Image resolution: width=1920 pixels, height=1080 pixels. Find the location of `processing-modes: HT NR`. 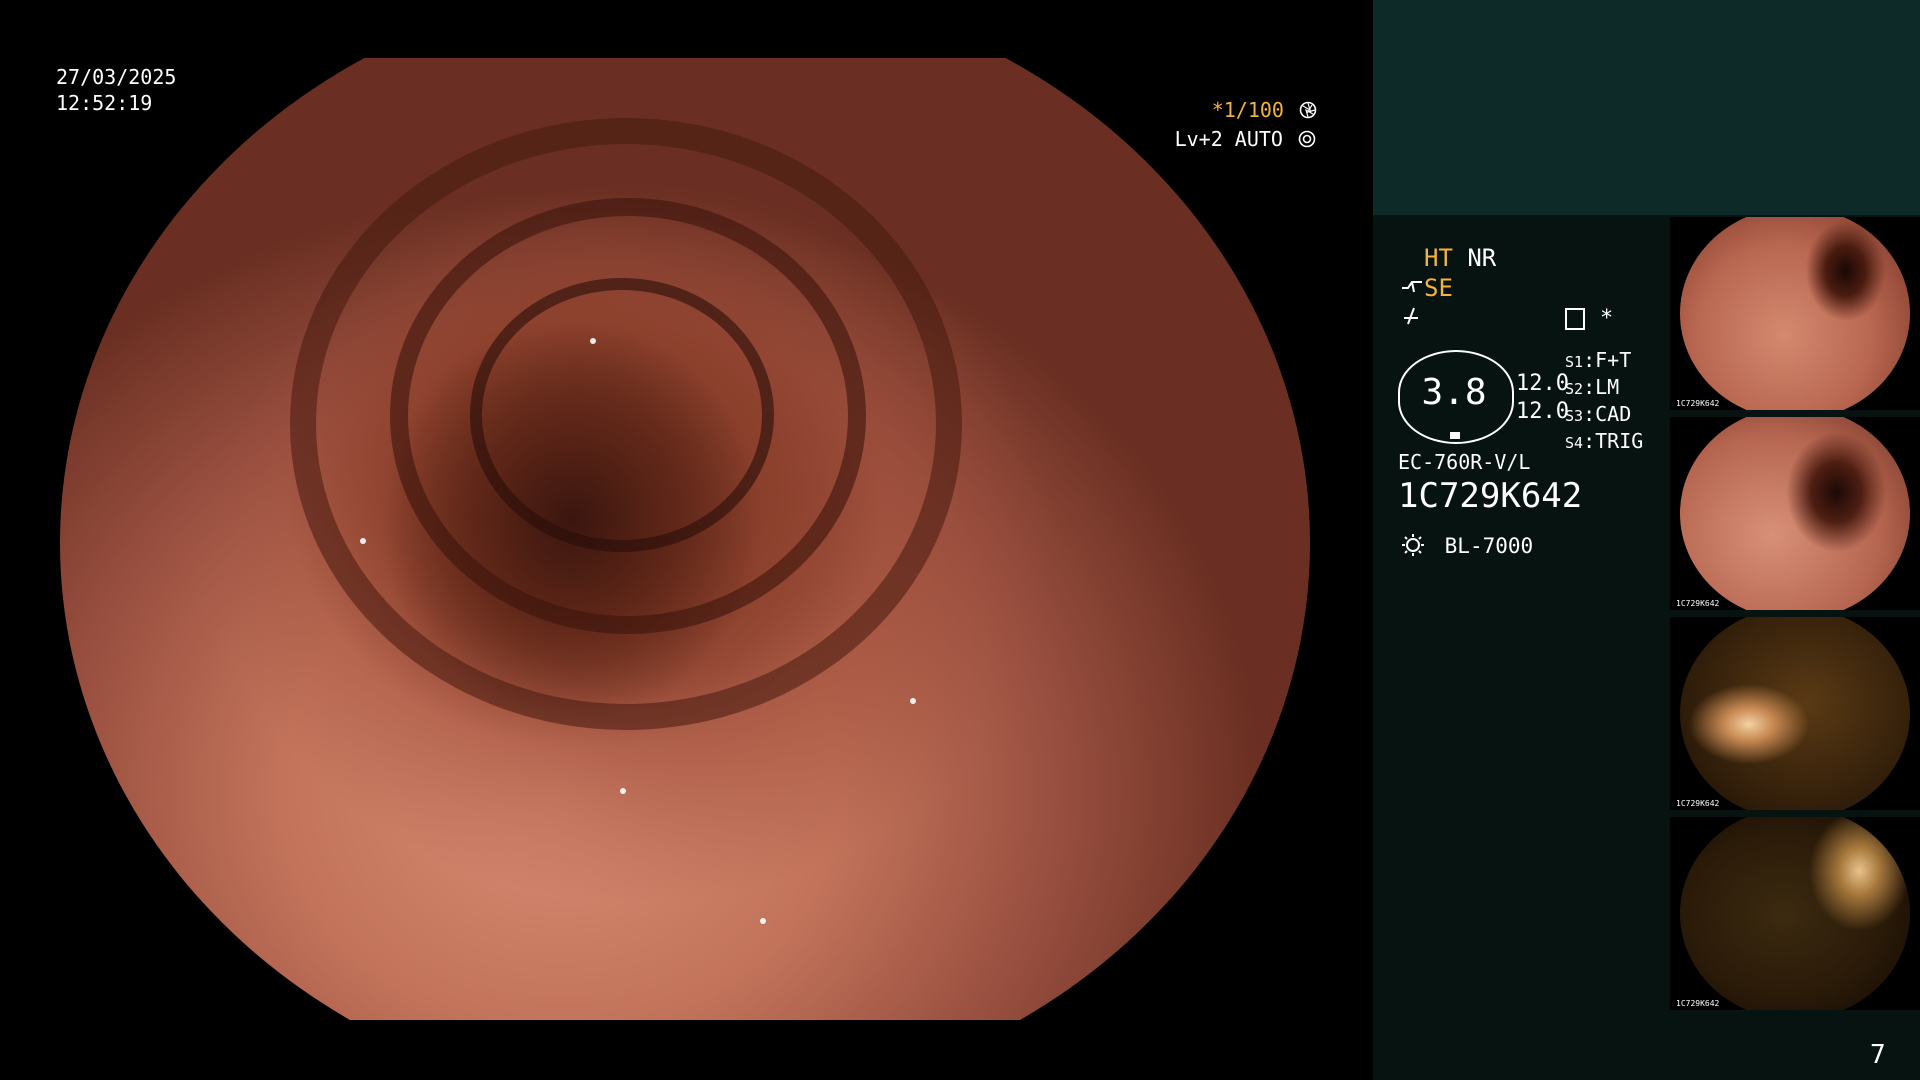

processing-modes: HT NR is located at coordinates (1460, 258).